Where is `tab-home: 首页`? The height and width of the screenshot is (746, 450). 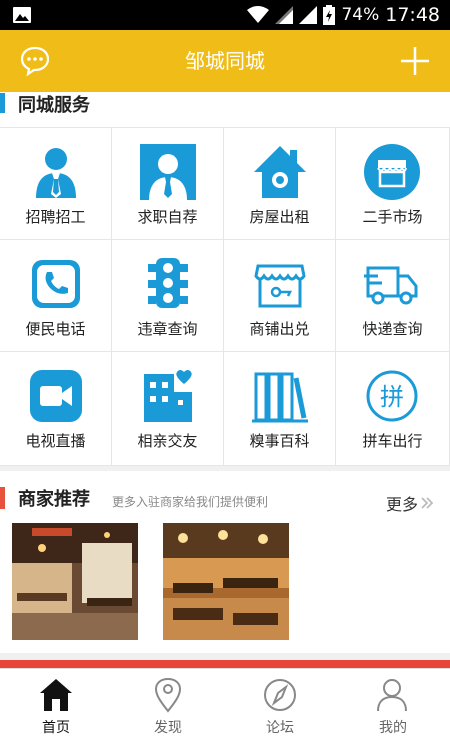 tab-home: 首页 is located at coordinates (56, 707).